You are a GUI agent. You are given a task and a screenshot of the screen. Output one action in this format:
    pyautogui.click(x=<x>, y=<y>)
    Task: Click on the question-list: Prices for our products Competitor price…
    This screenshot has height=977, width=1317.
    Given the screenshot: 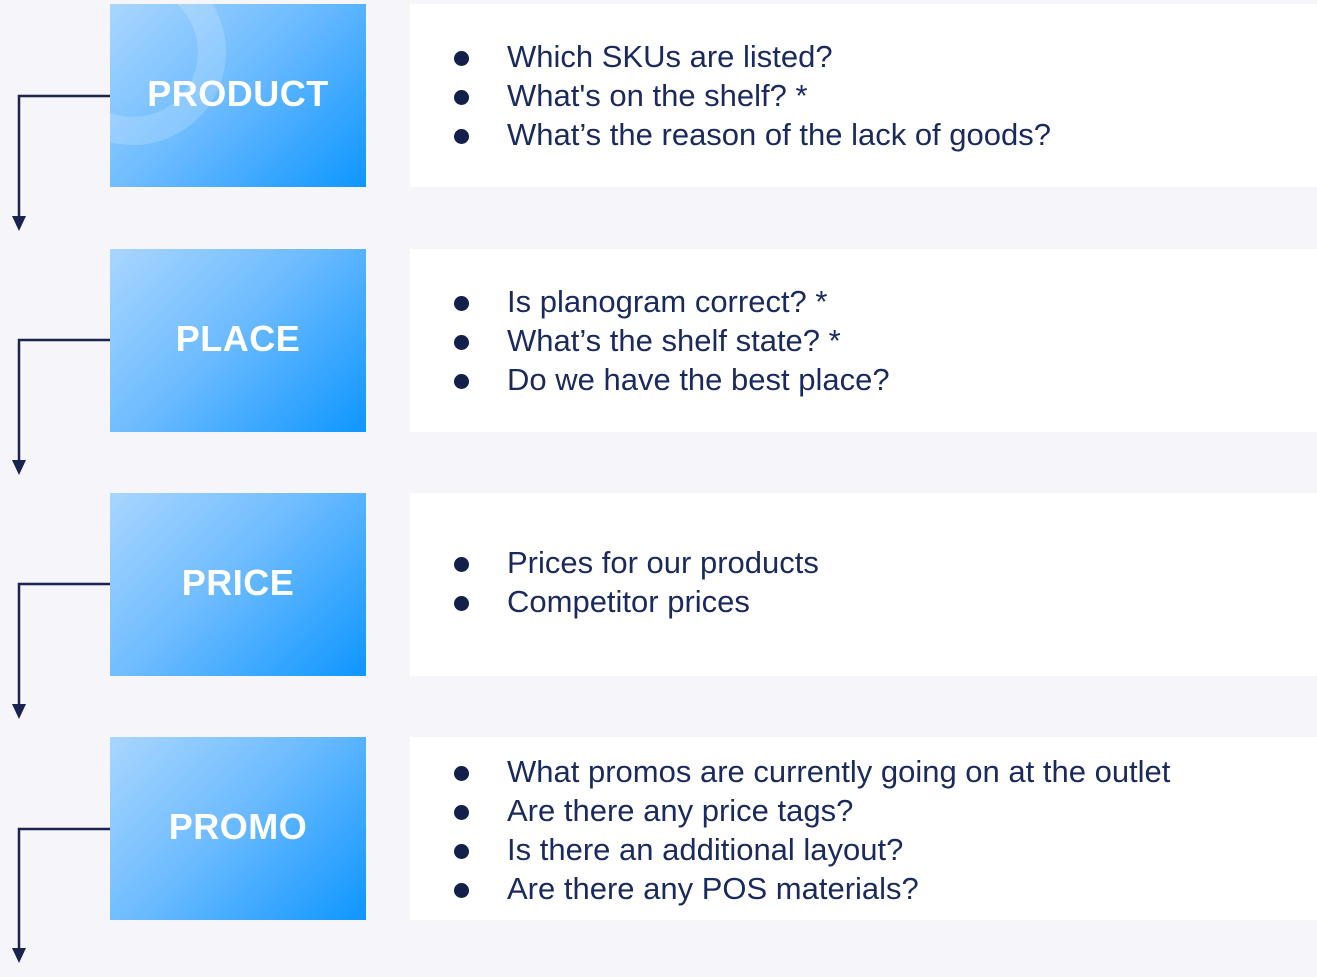 What is the action you would take?
    pyautogui.click(x=634, y=582)
    